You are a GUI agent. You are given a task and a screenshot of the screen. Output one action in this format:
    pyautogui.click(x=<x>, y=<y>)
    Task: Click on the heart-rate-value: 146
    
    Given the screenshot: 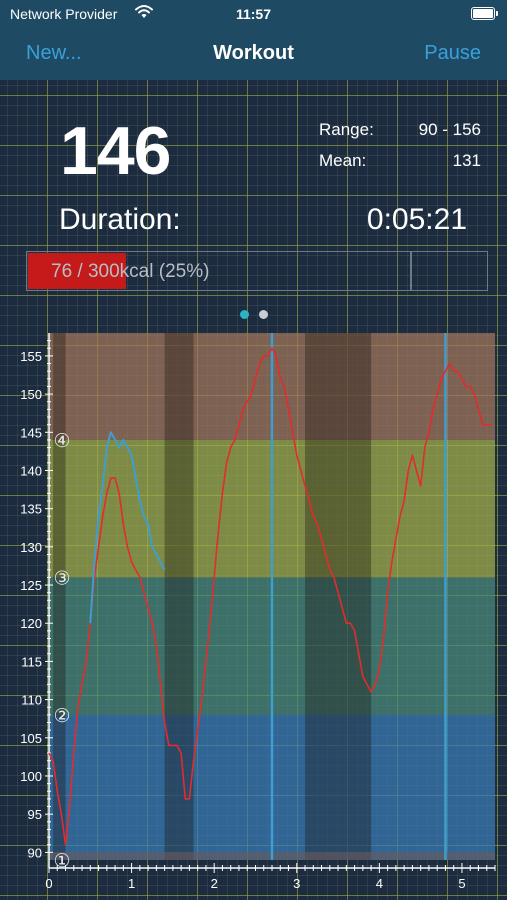 What is the action you would take?
    pyautogui.click(x=115, y=151)
    